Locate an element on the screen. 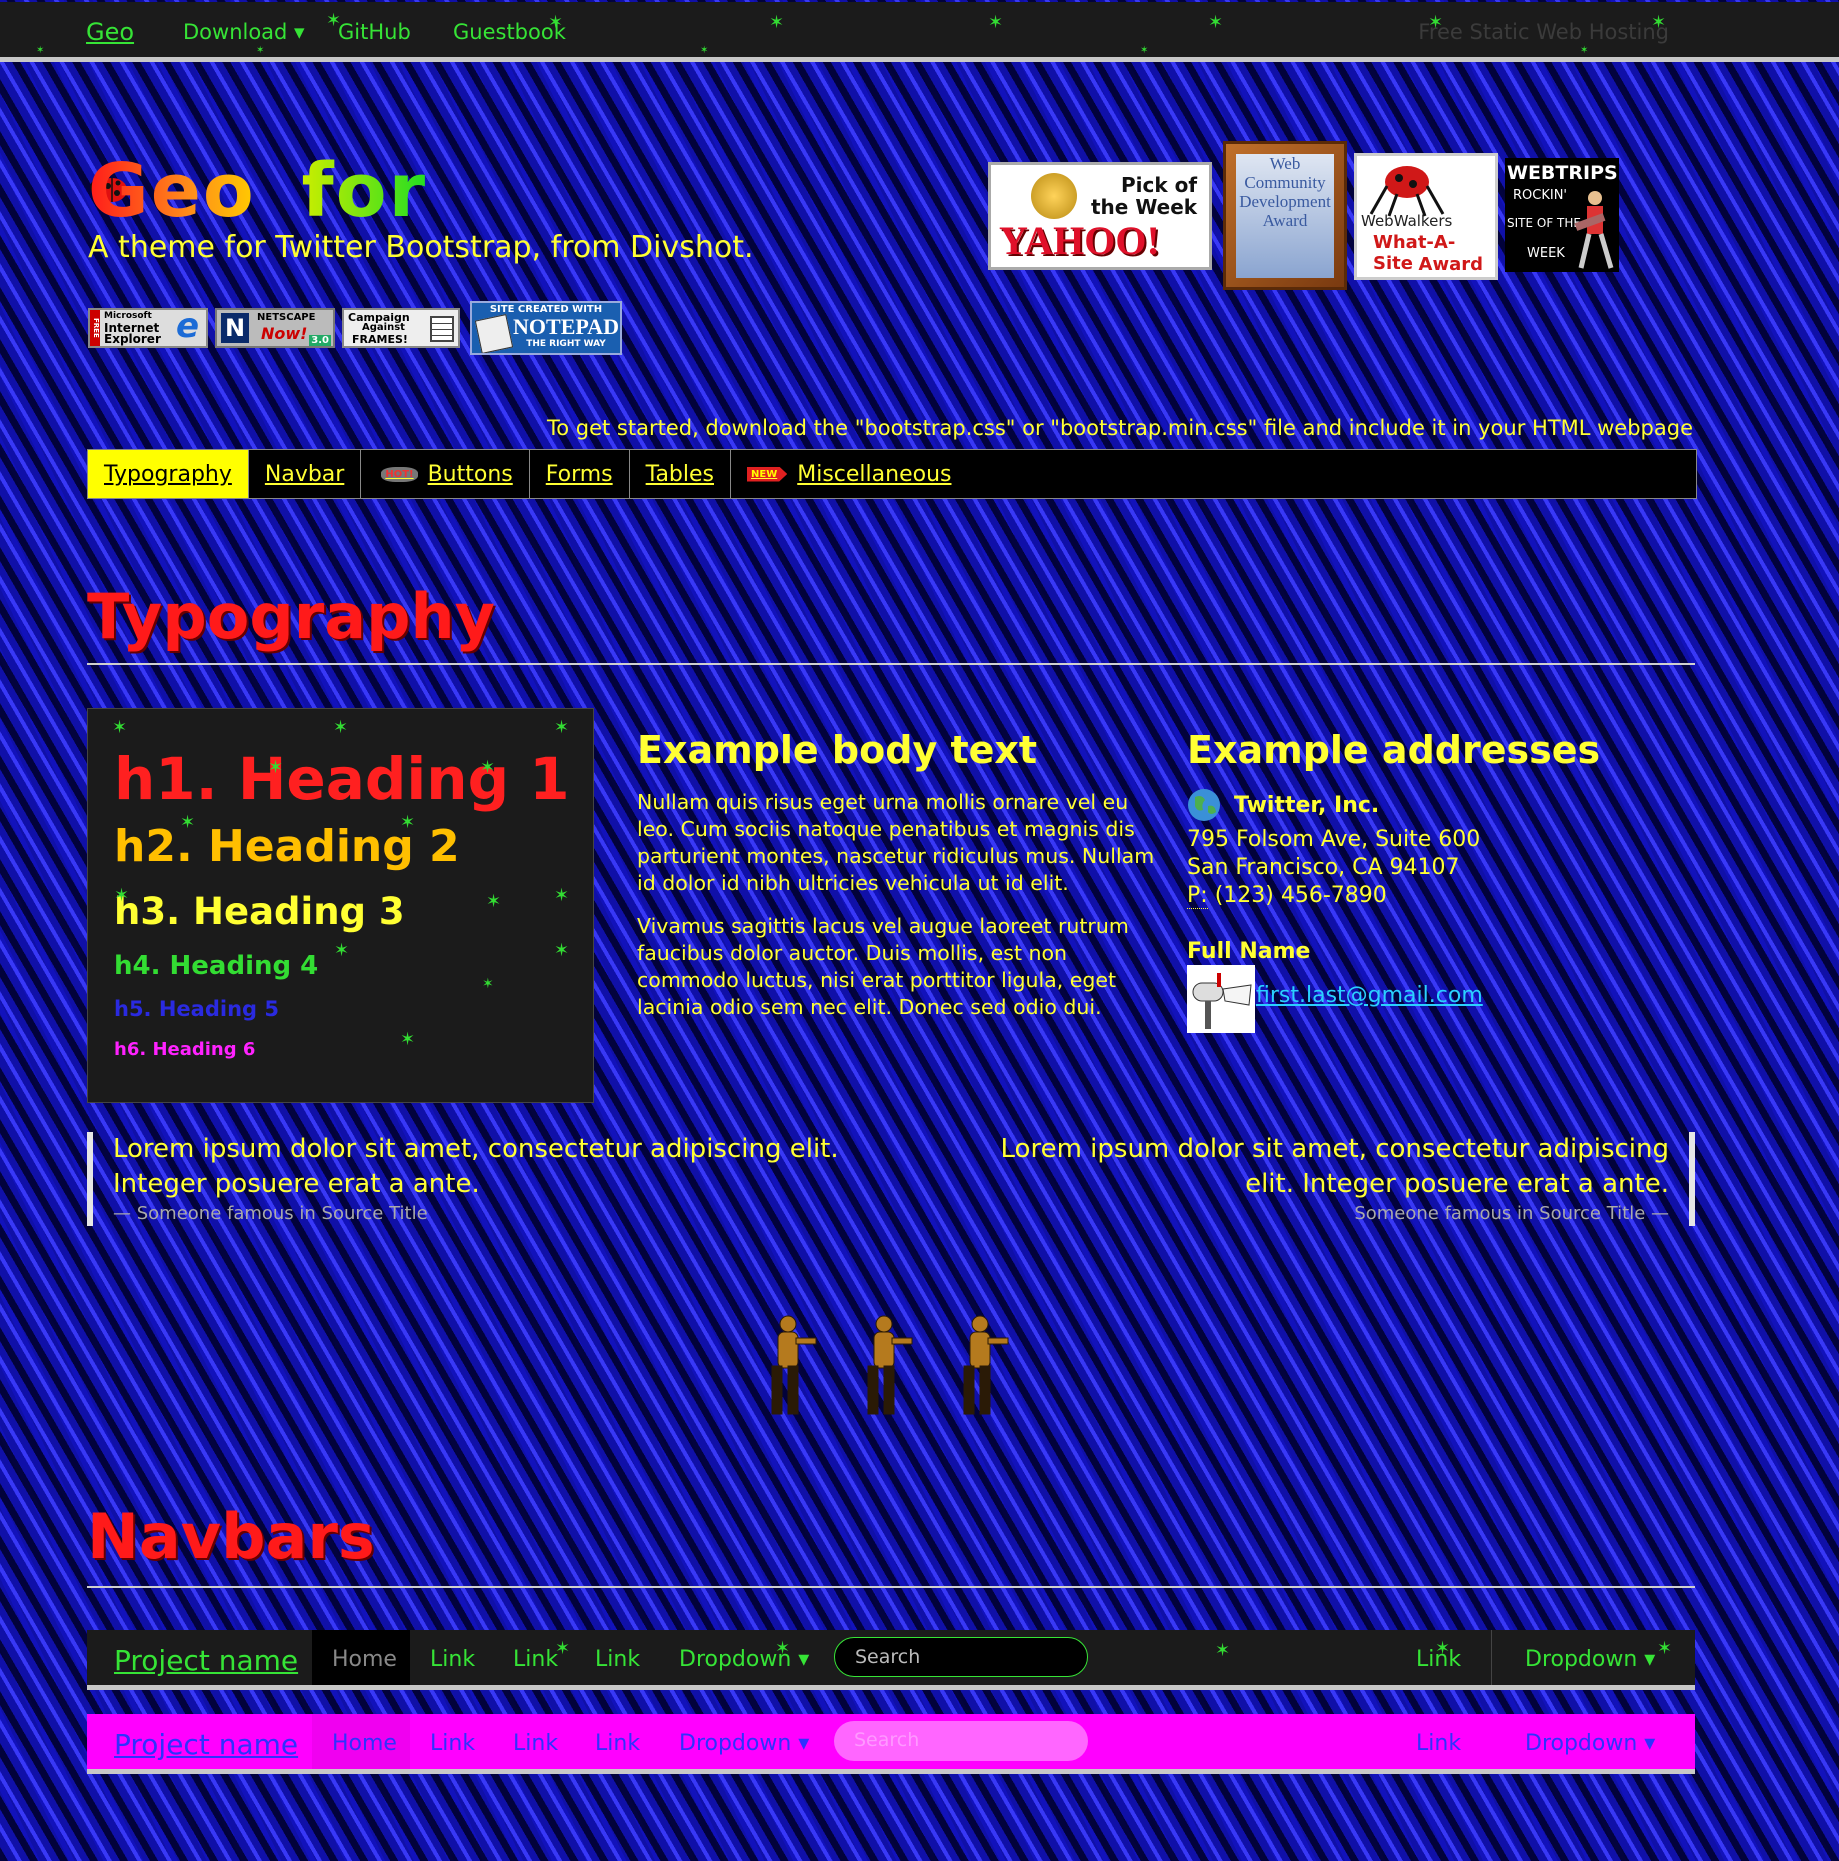  email-link: first.last@gmail.com is located at coordinates (1369, 995).